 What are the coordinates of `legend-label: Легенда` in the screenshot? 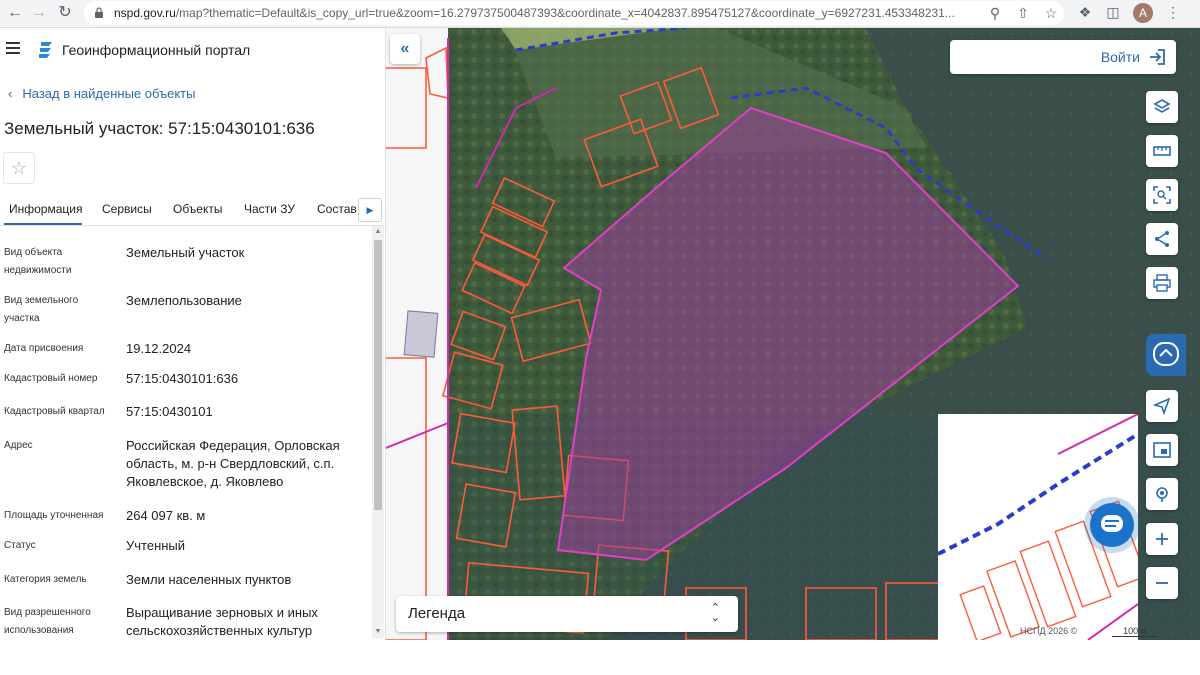 It's located at (437, 613).